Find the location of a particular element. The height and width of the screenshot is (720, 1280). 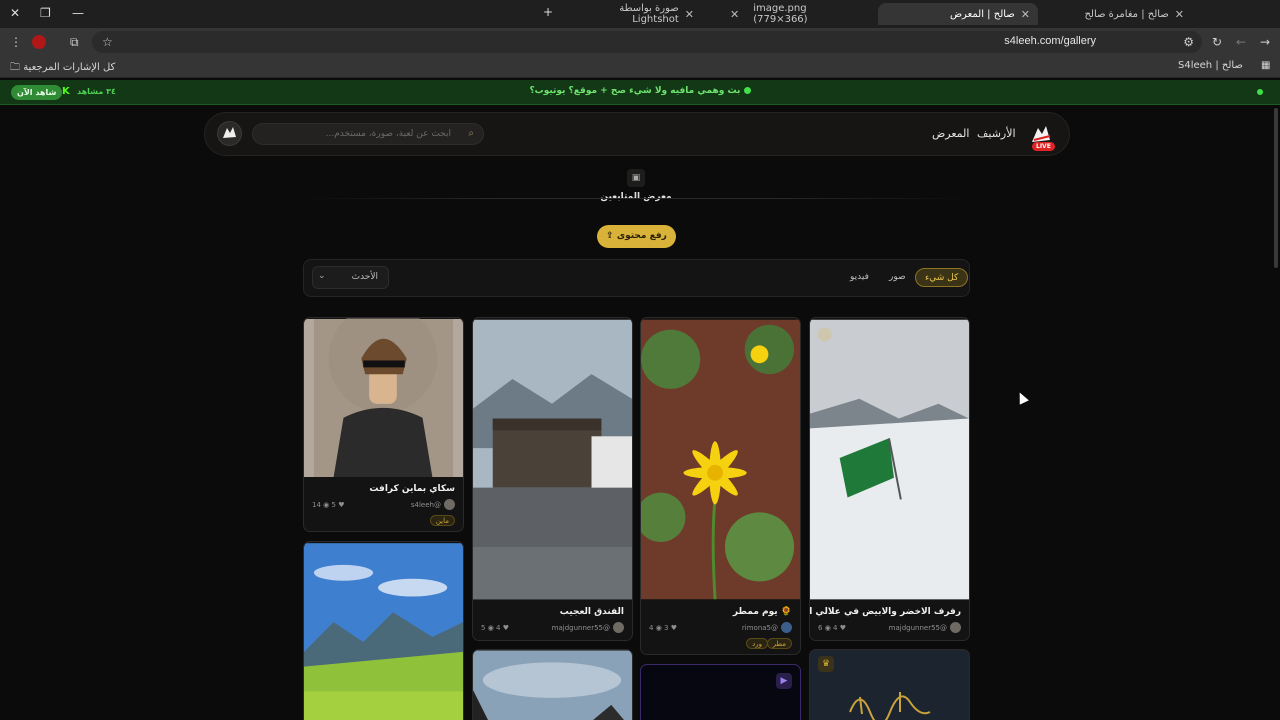

card-username: rimona5@ is located at coordinates (760, 628).